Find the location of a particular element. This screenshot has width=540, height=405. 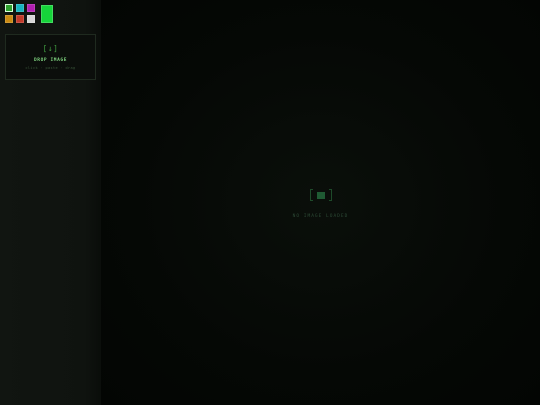

swatch-green is located at coordinates (9, 8).